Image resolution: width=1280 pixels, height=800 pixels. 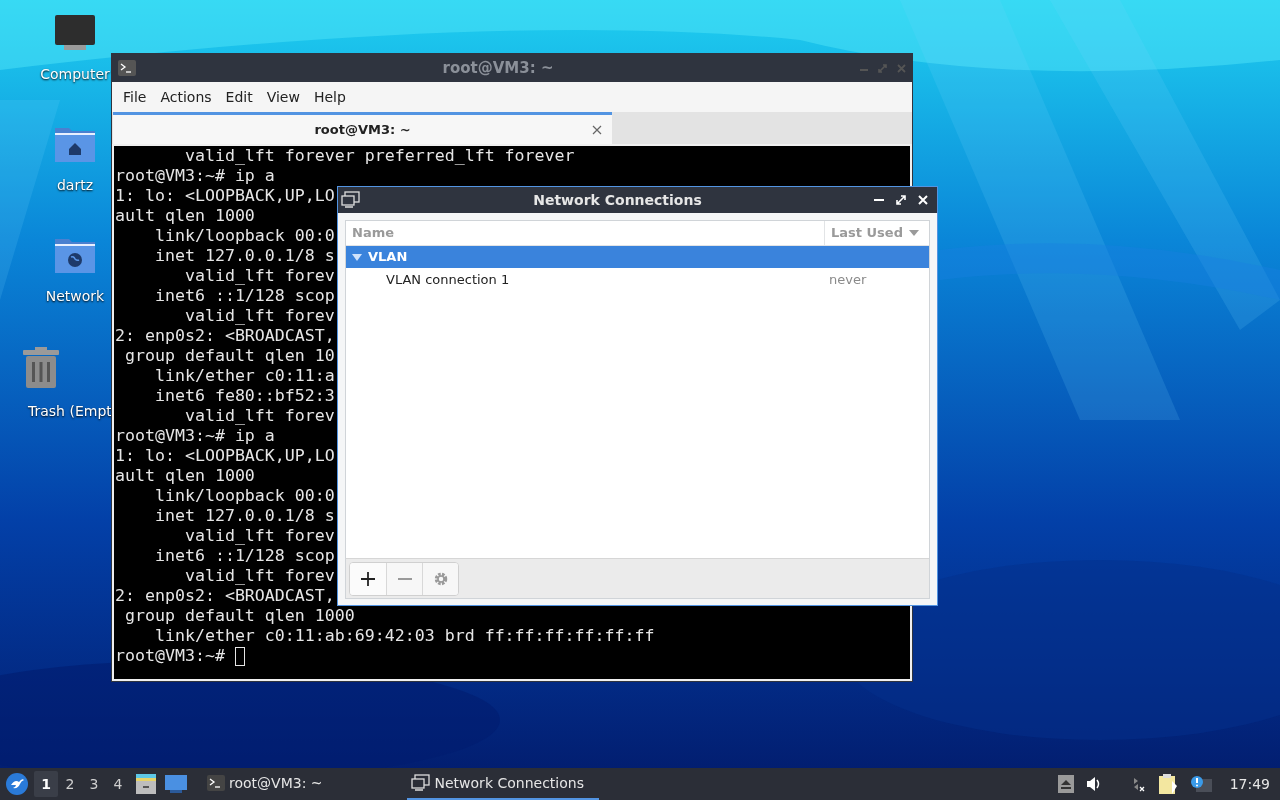 I want to click on volume-icon, so click(x=1093, y=784).